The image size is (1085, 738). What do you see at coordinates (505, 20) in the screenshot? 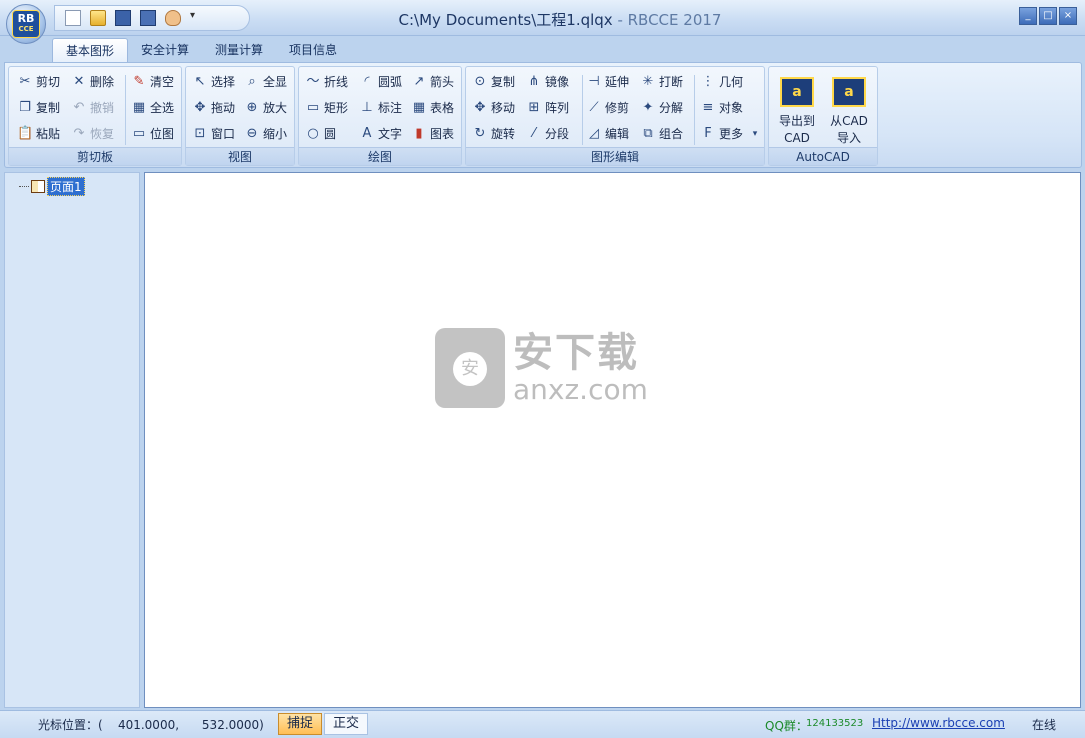
I see `document-path: C:\My Documents\工程1.qlqx` at bounding box center [505, 20].